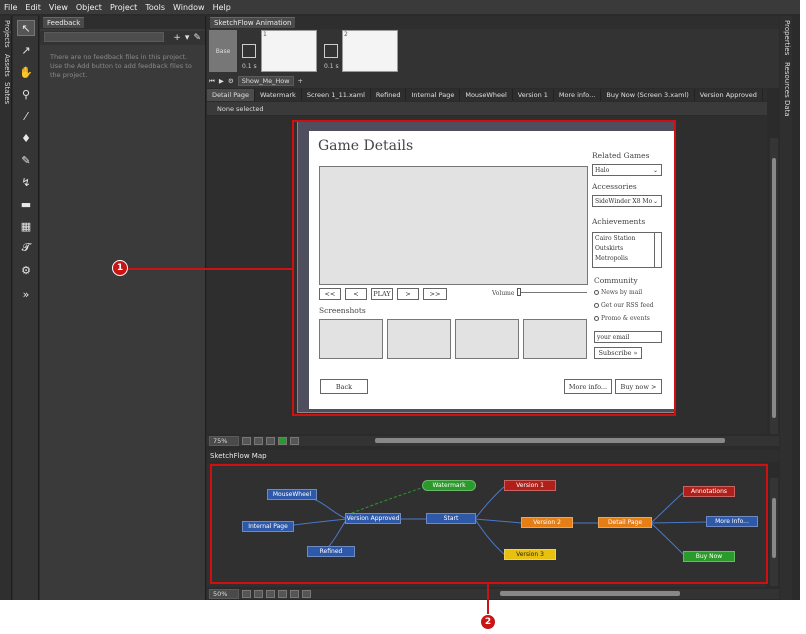  What do you see at coordinates (104, 37) in the screenshot?
I see `feedback-search-field` at bounding box center [104, 37].